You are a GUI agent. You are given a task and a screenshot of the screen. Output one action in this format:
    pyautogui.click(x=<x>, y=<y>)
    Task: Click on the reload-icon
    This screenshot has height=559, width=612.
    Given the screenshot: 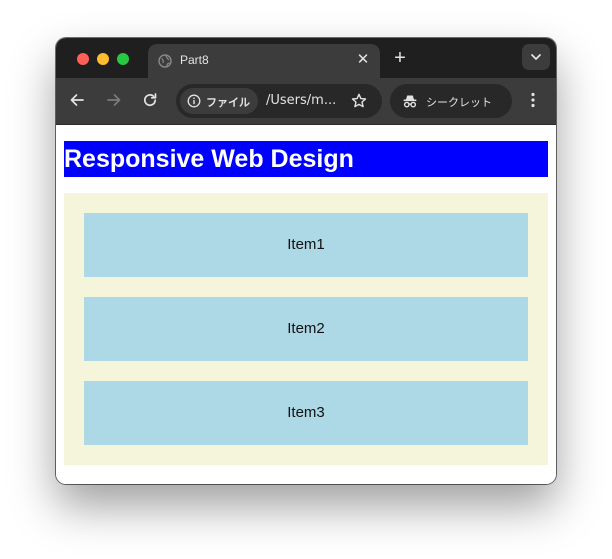 What is the action you would take?
    pyautogui.click(x=150, y=100)
    